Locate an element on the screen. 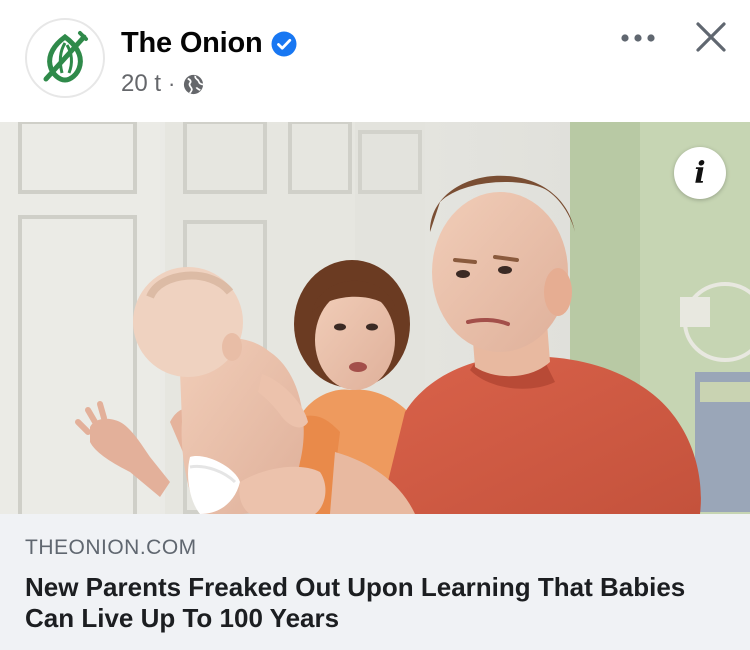 This screenshot has width=750, height=650. page-avatar is located at coordinates (65, 58).